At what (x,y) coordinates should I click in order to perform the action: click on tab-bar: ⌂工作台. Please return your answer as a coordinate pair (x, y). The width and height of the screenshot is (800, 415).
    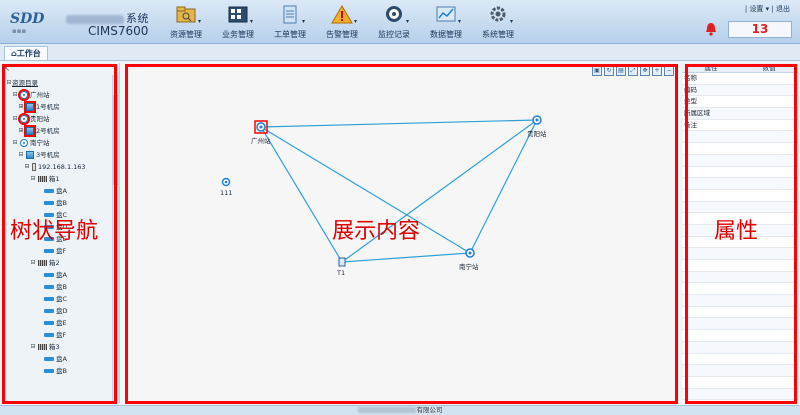
    Looking at the image, I should click on (400, 52).